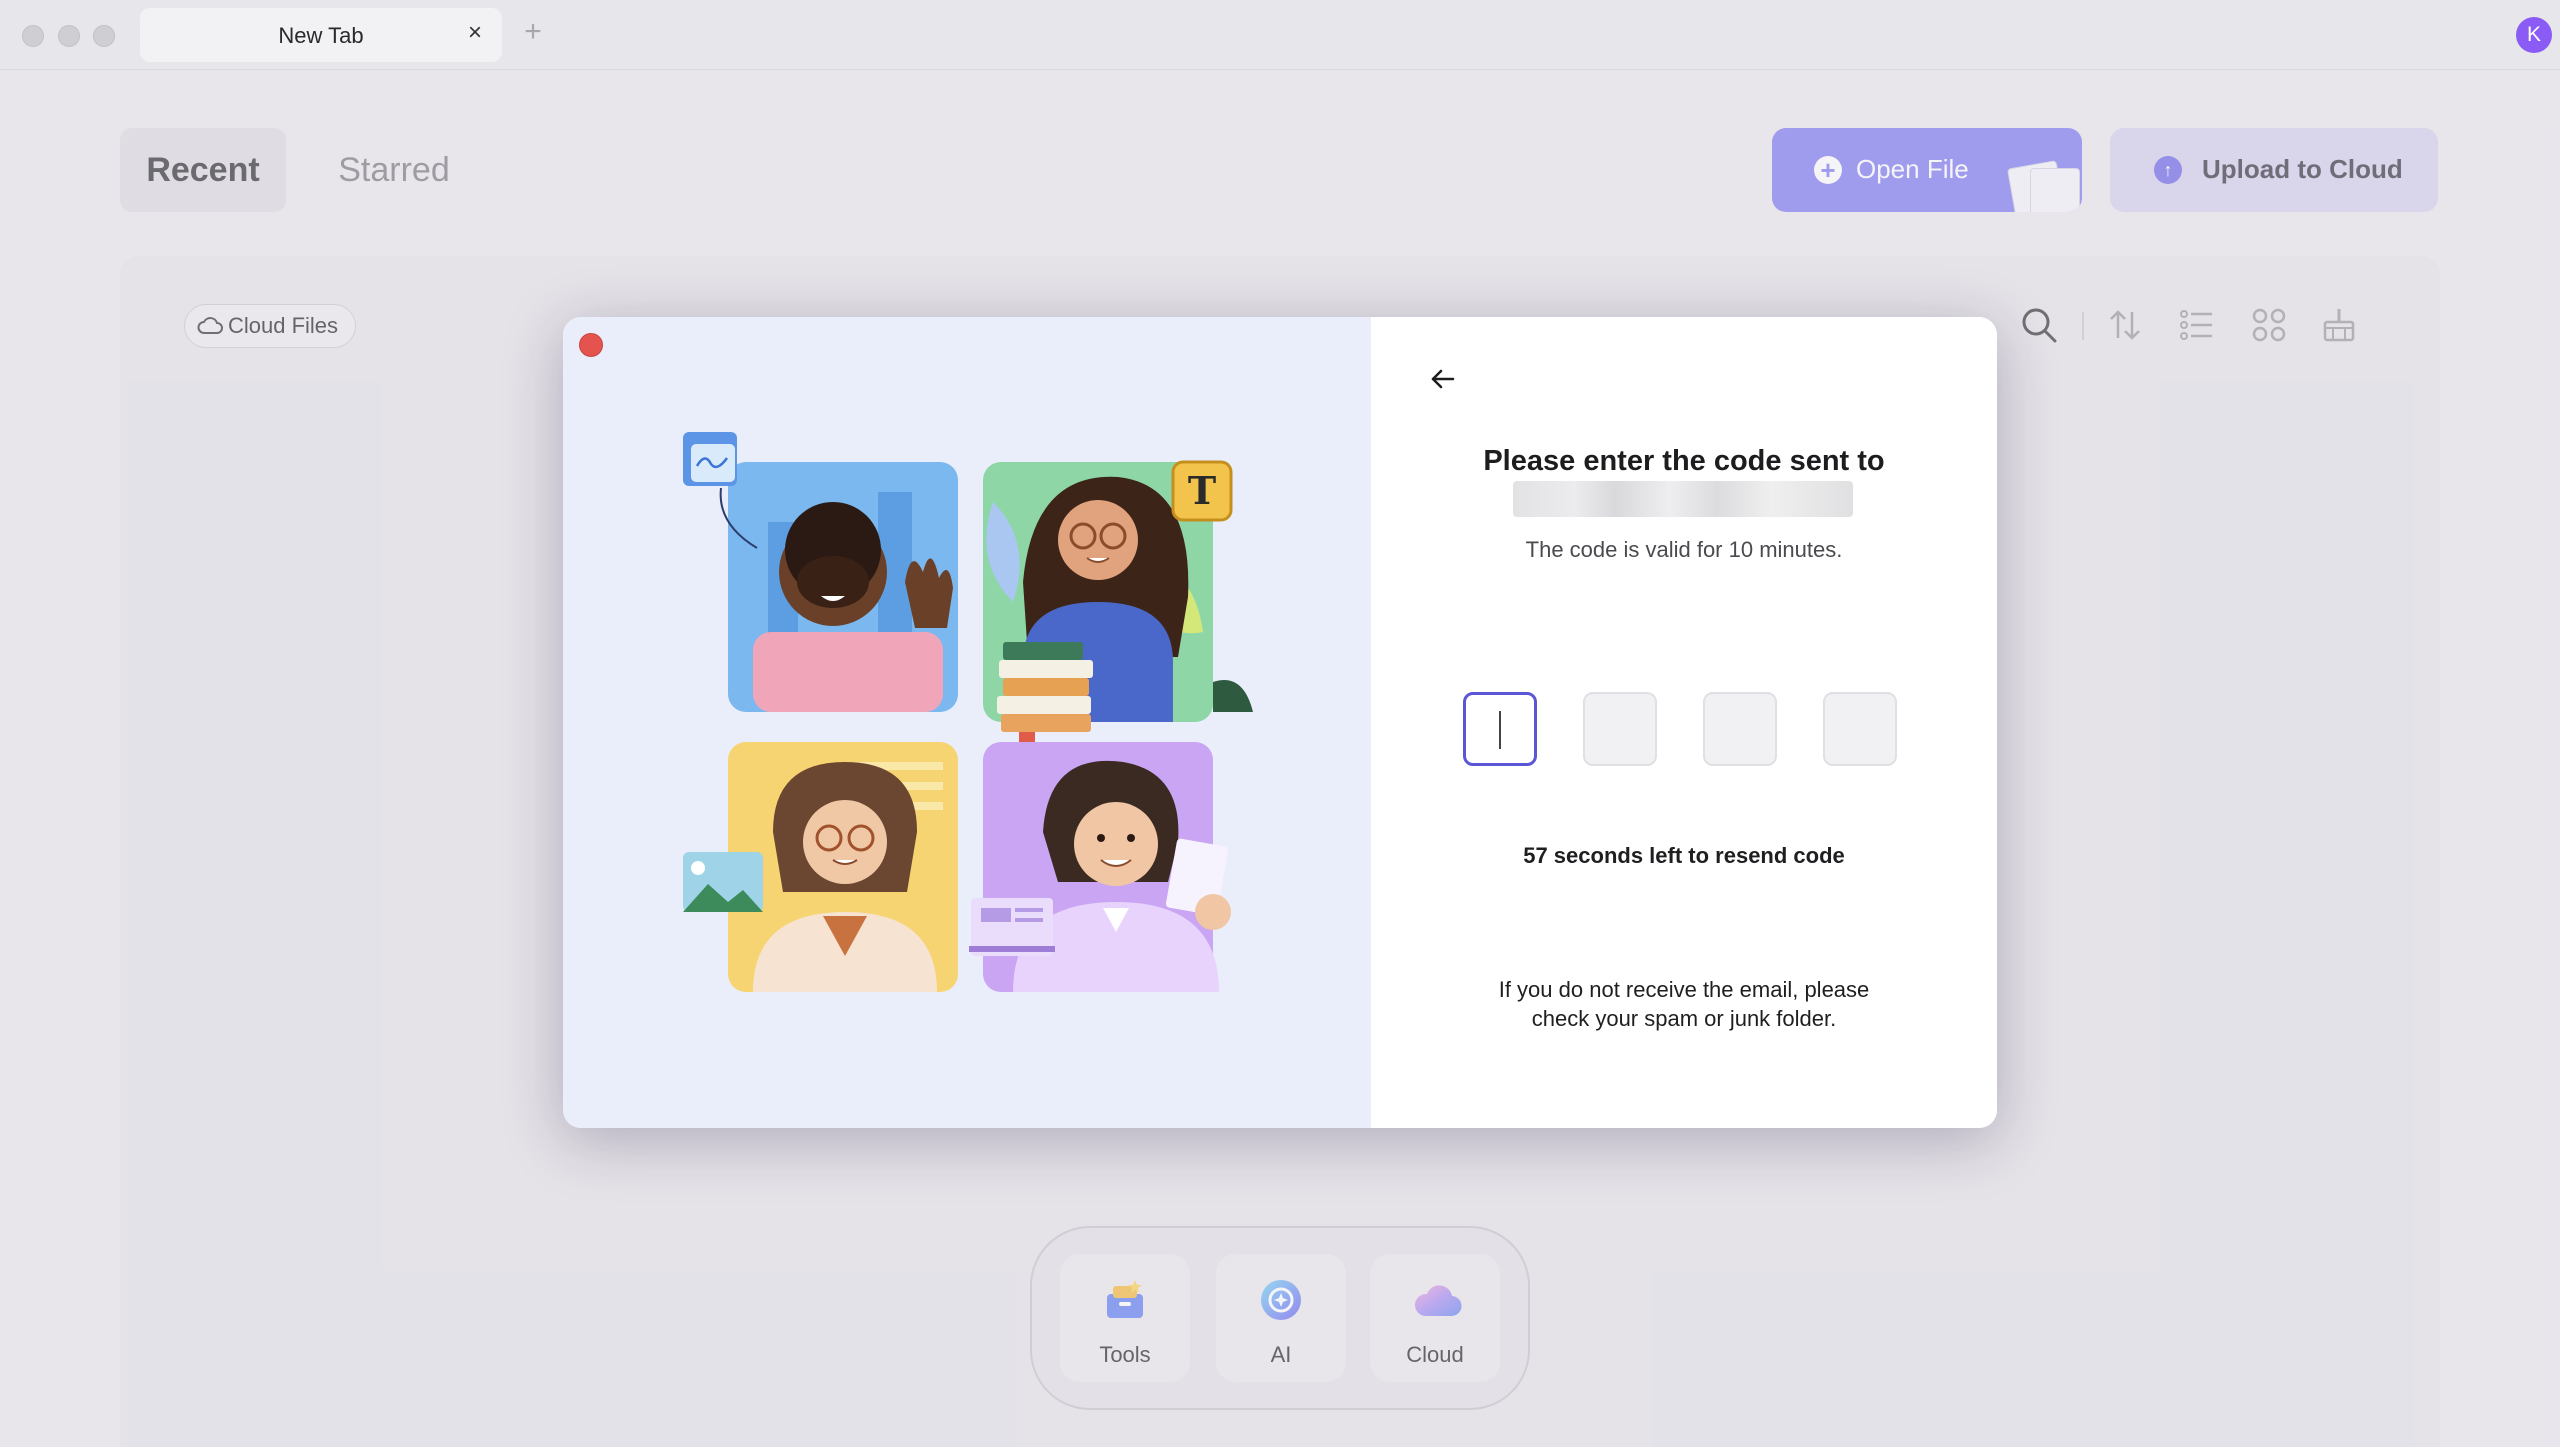  What do you see at coordinates (1684, 855) in the screenshot?
I see `resend-countdown: 57 seconds left to resend code` at bounding box center [1684, 855].